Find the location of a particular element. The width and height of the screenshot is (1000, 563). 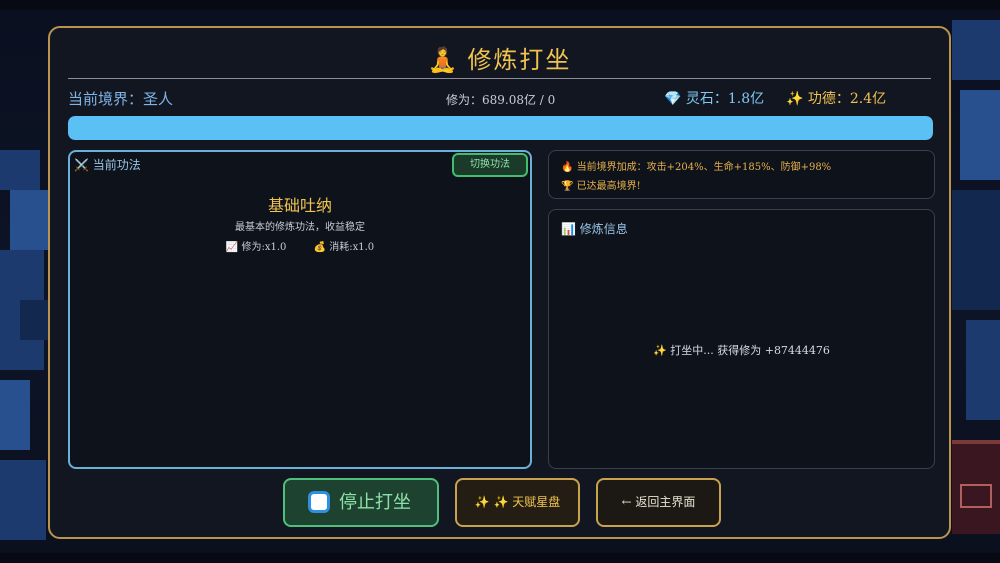

max-realm-value: 已达最高境界! is located at coordinates (608, 186).